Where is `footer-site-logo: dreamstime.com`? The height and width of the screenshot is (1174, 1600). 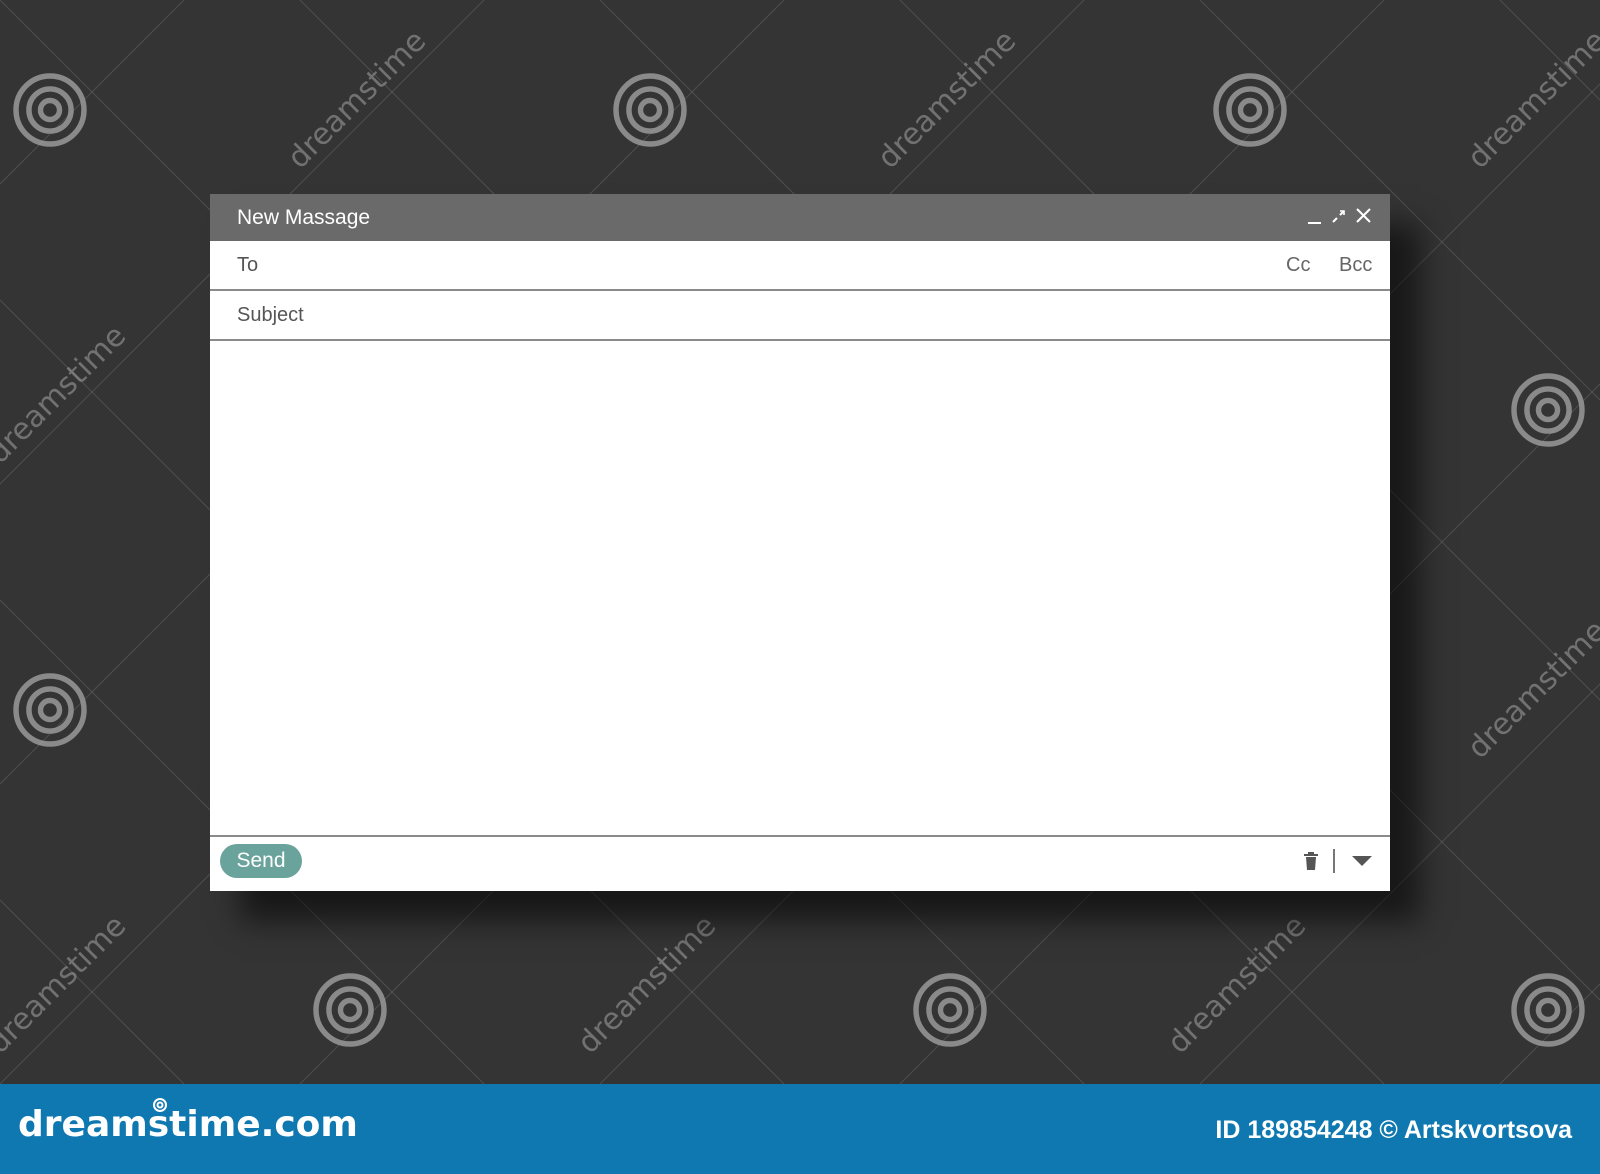 footer-site-logo: dreamstime.com is located at coordinates (188, 1124).